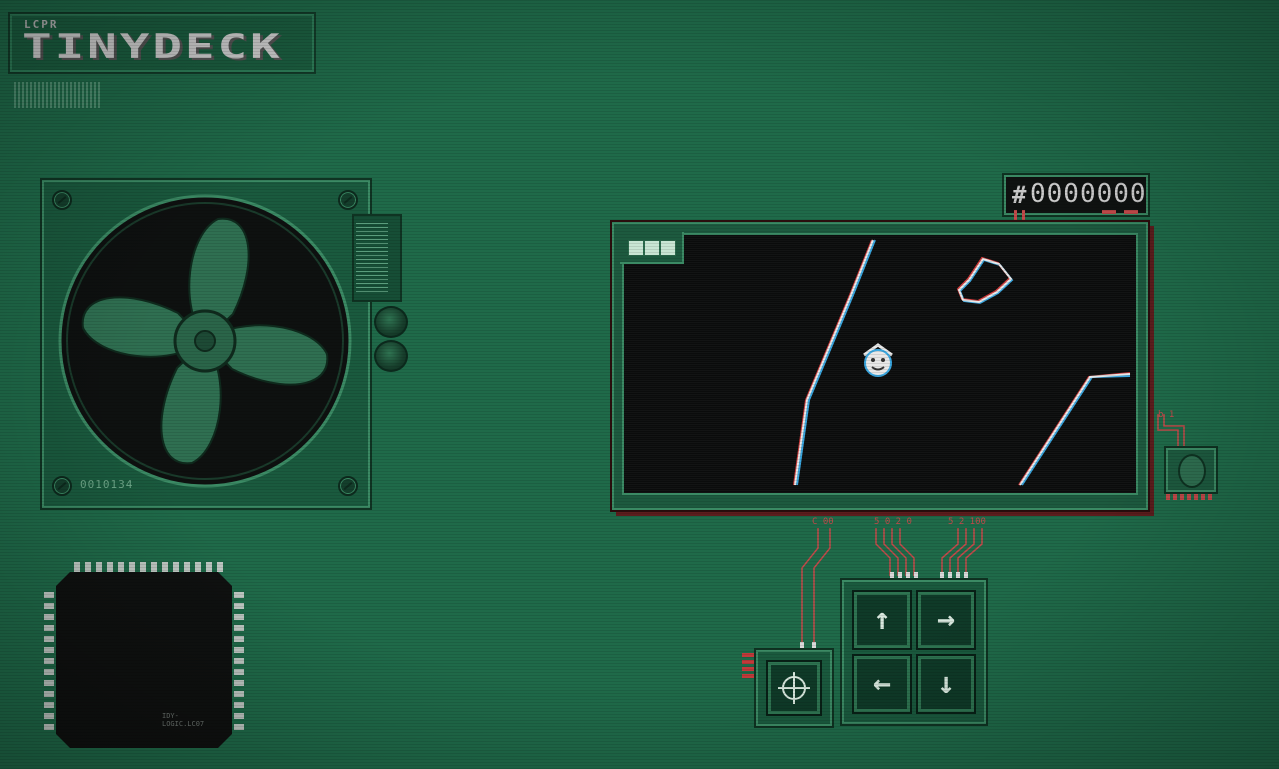 The image size is (1279, 769). I want to click on smiley-ship-icon, so click(878, 360).